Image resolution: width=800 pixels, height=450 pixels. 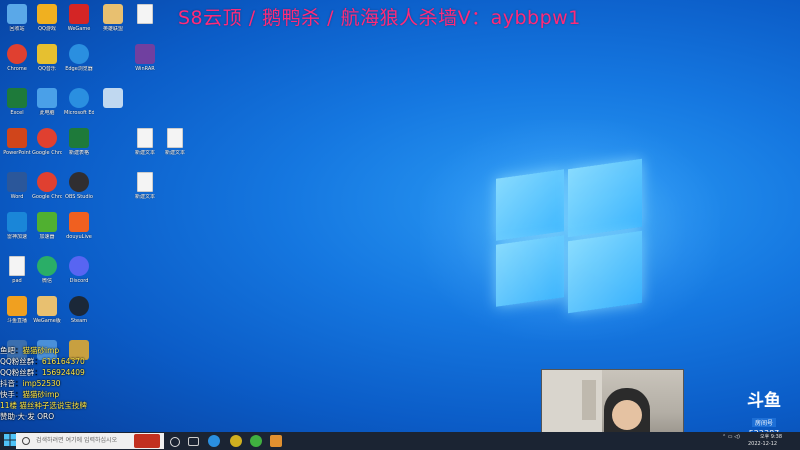 I want to click on desktop-icon-label: 微信, so click(x=46, y=281).